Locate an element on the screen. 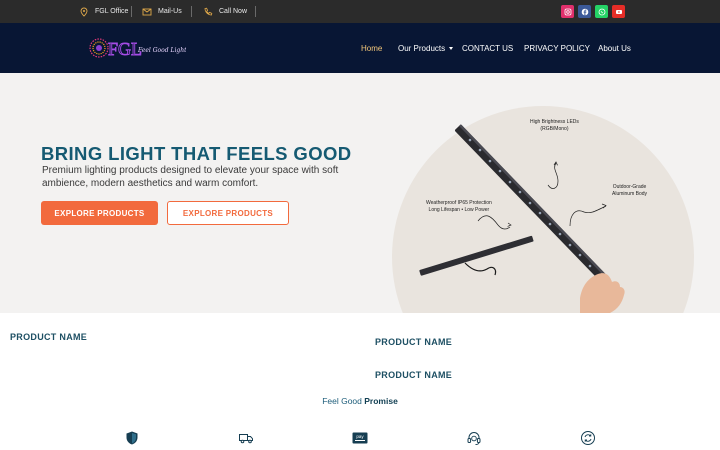 This screenshot has height=450, width=720. callout-body: Outdoor-Grade Aluminum Body is located at coordinates (629, 191).